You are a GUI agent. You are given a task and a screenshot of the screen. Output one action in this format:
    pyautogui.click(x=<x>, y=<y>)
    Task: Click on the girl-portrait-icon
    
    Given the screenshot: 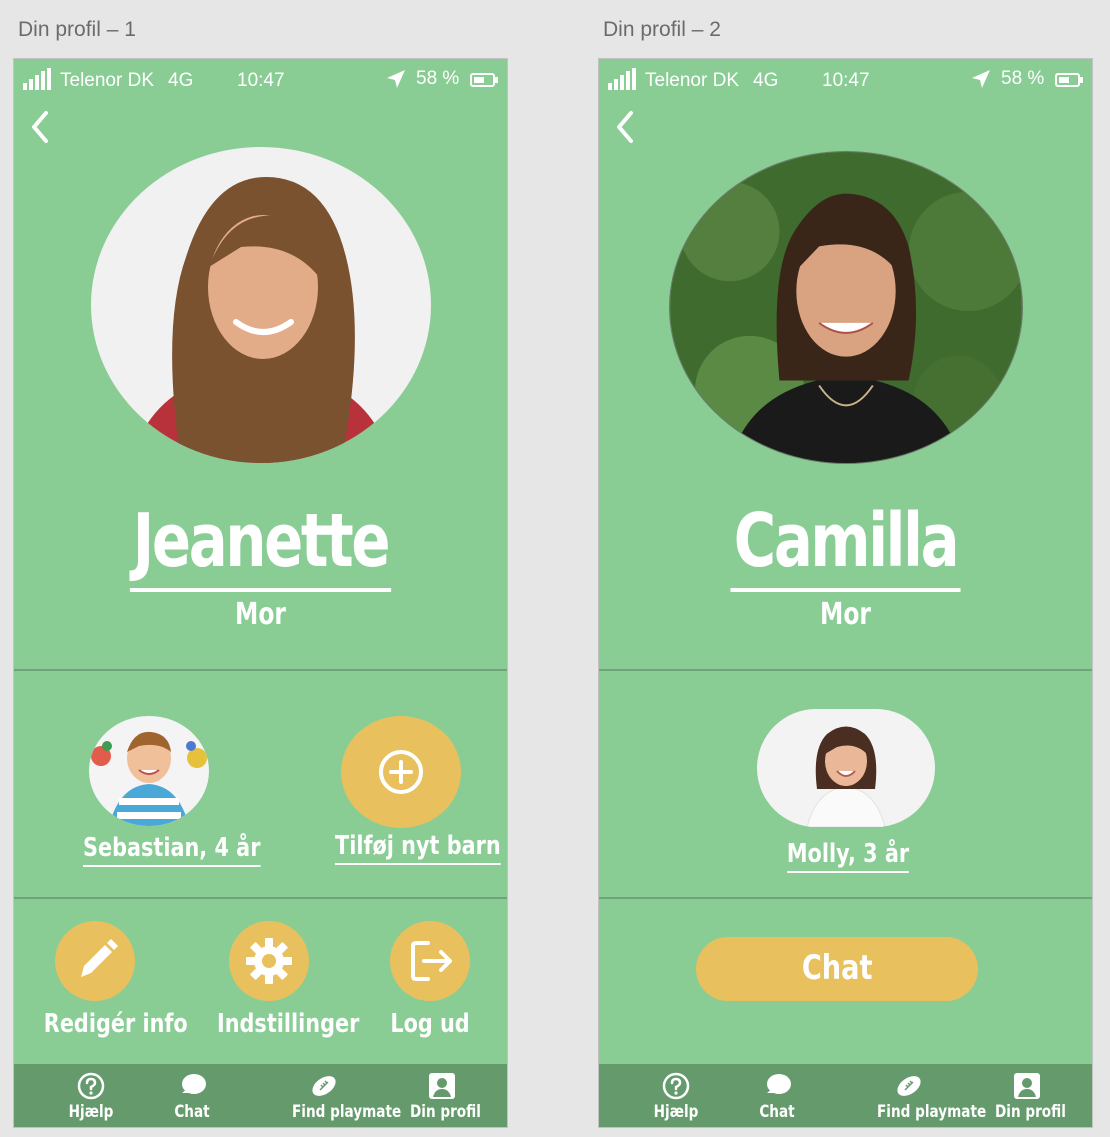 What is the action you would take?
    pyautogui.click(x=846, y=768)
    